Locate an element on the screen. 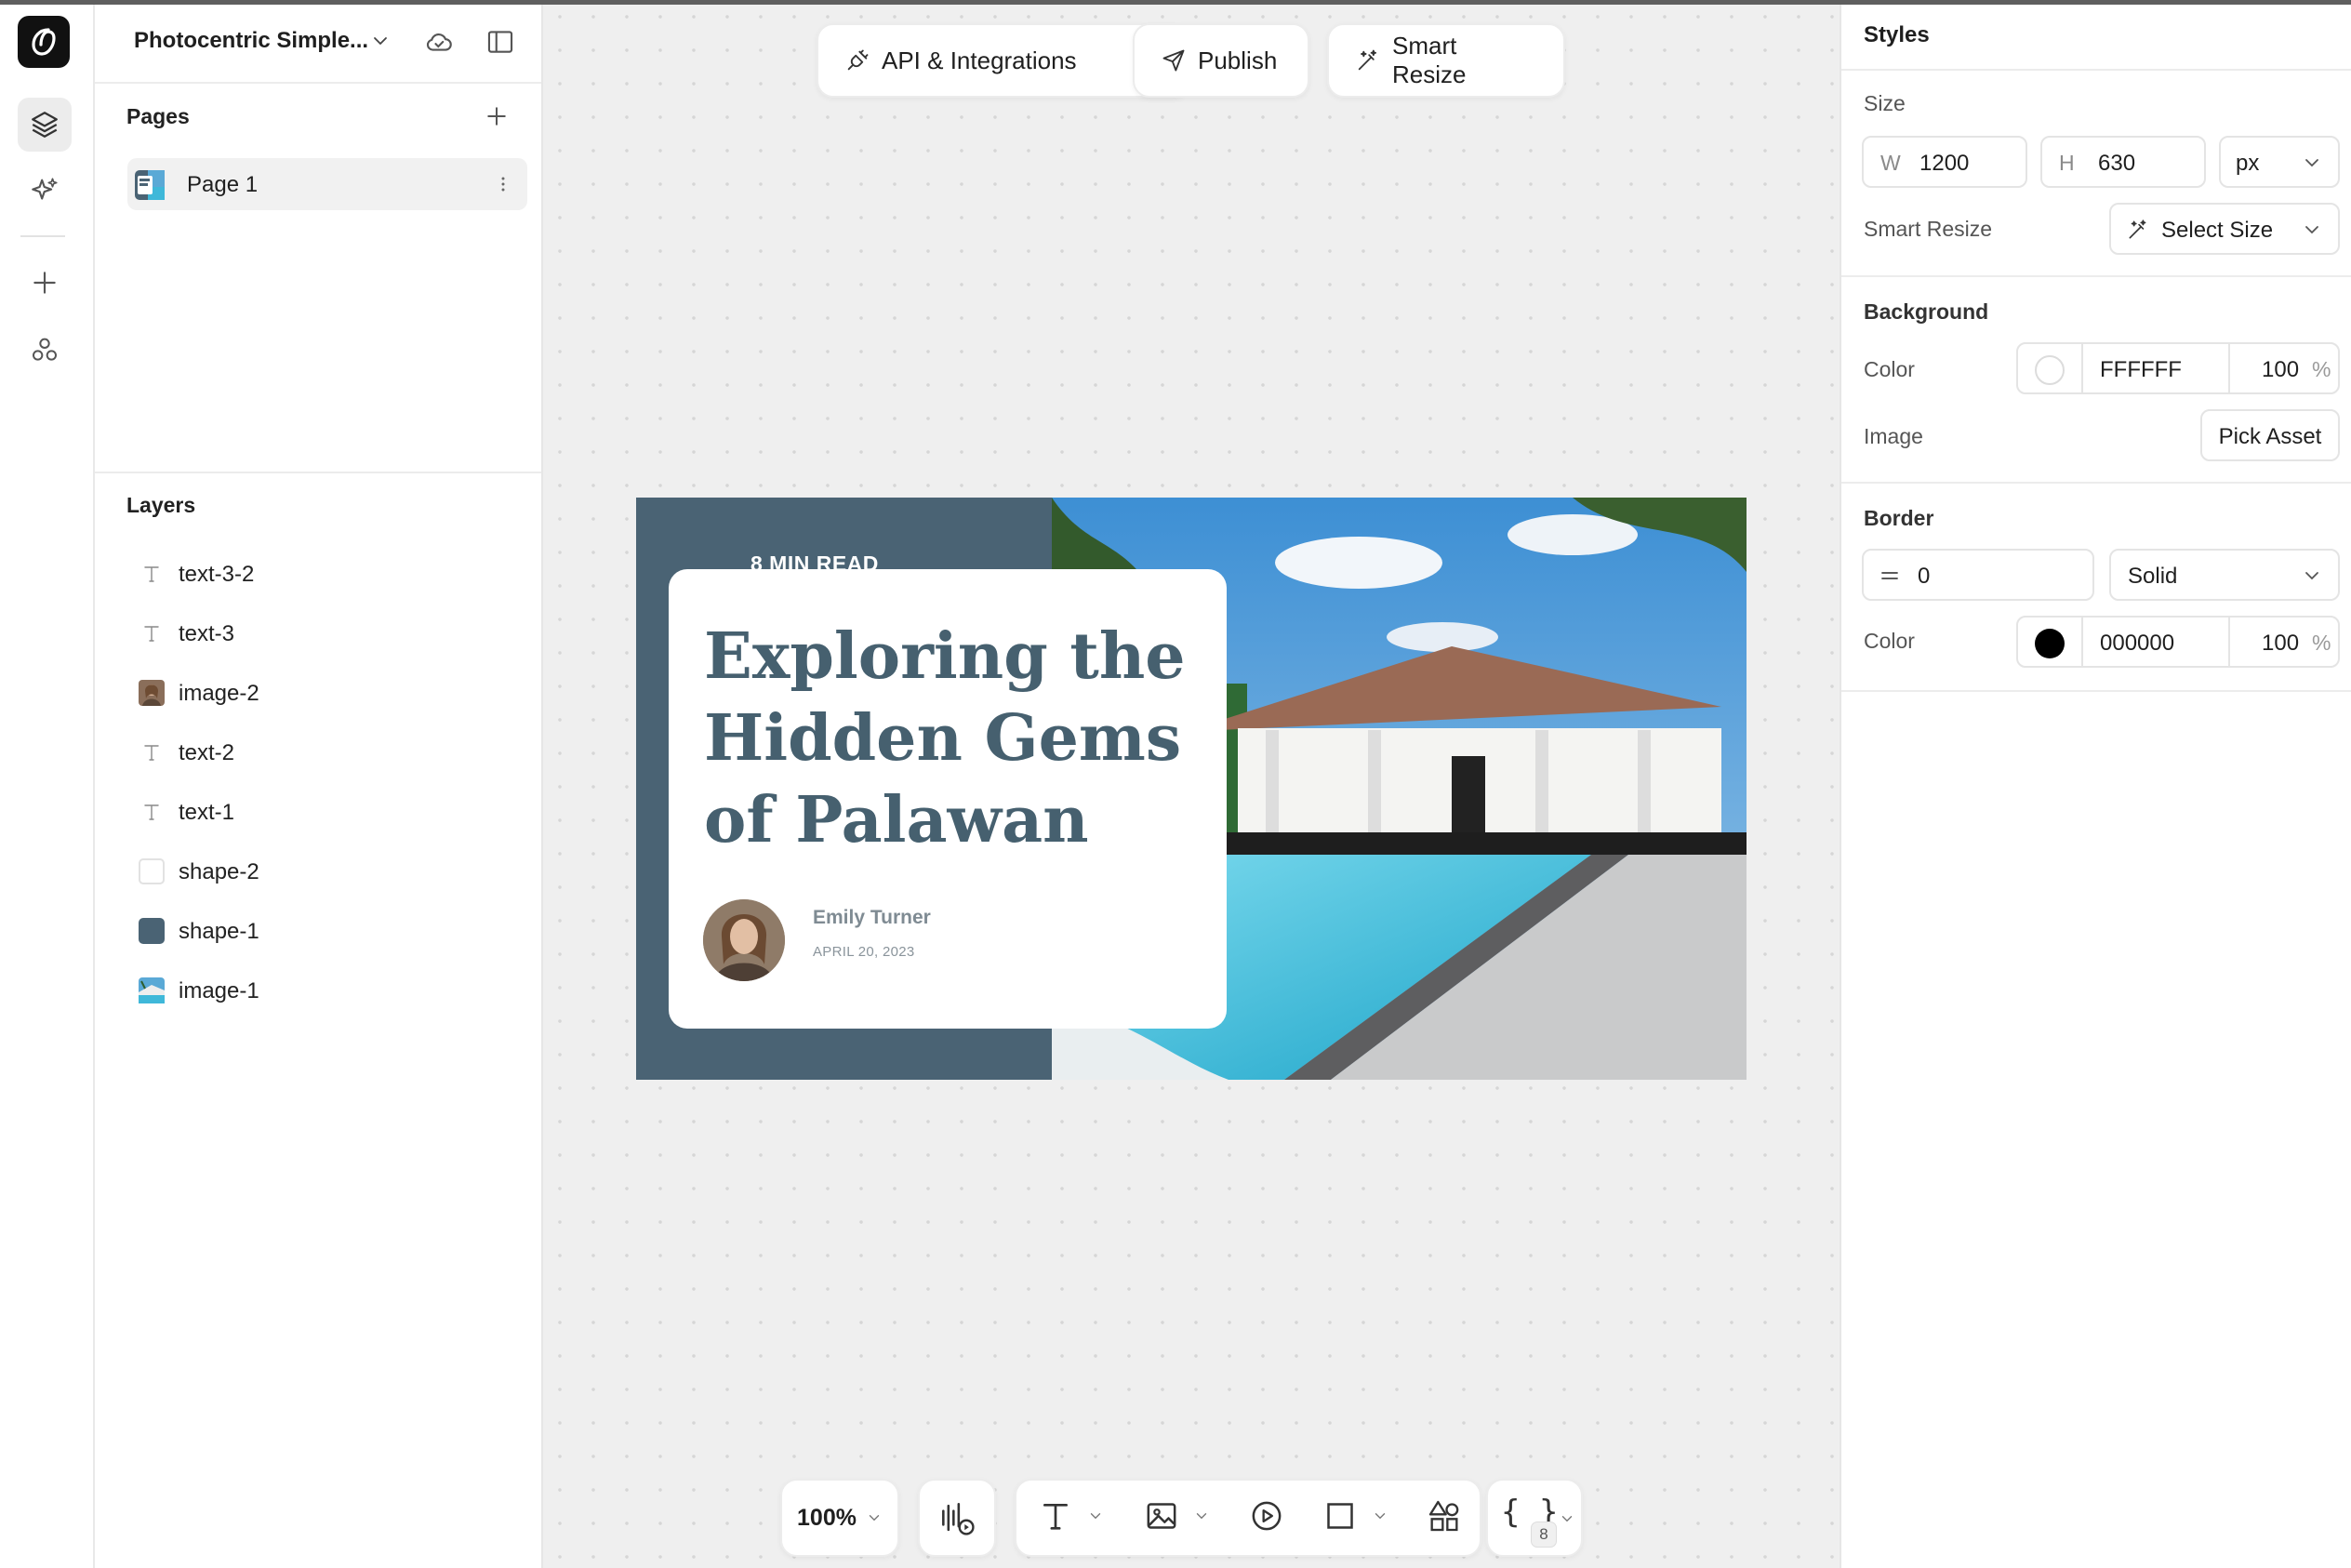  text-tool is located at coordinates (1070, 1516).